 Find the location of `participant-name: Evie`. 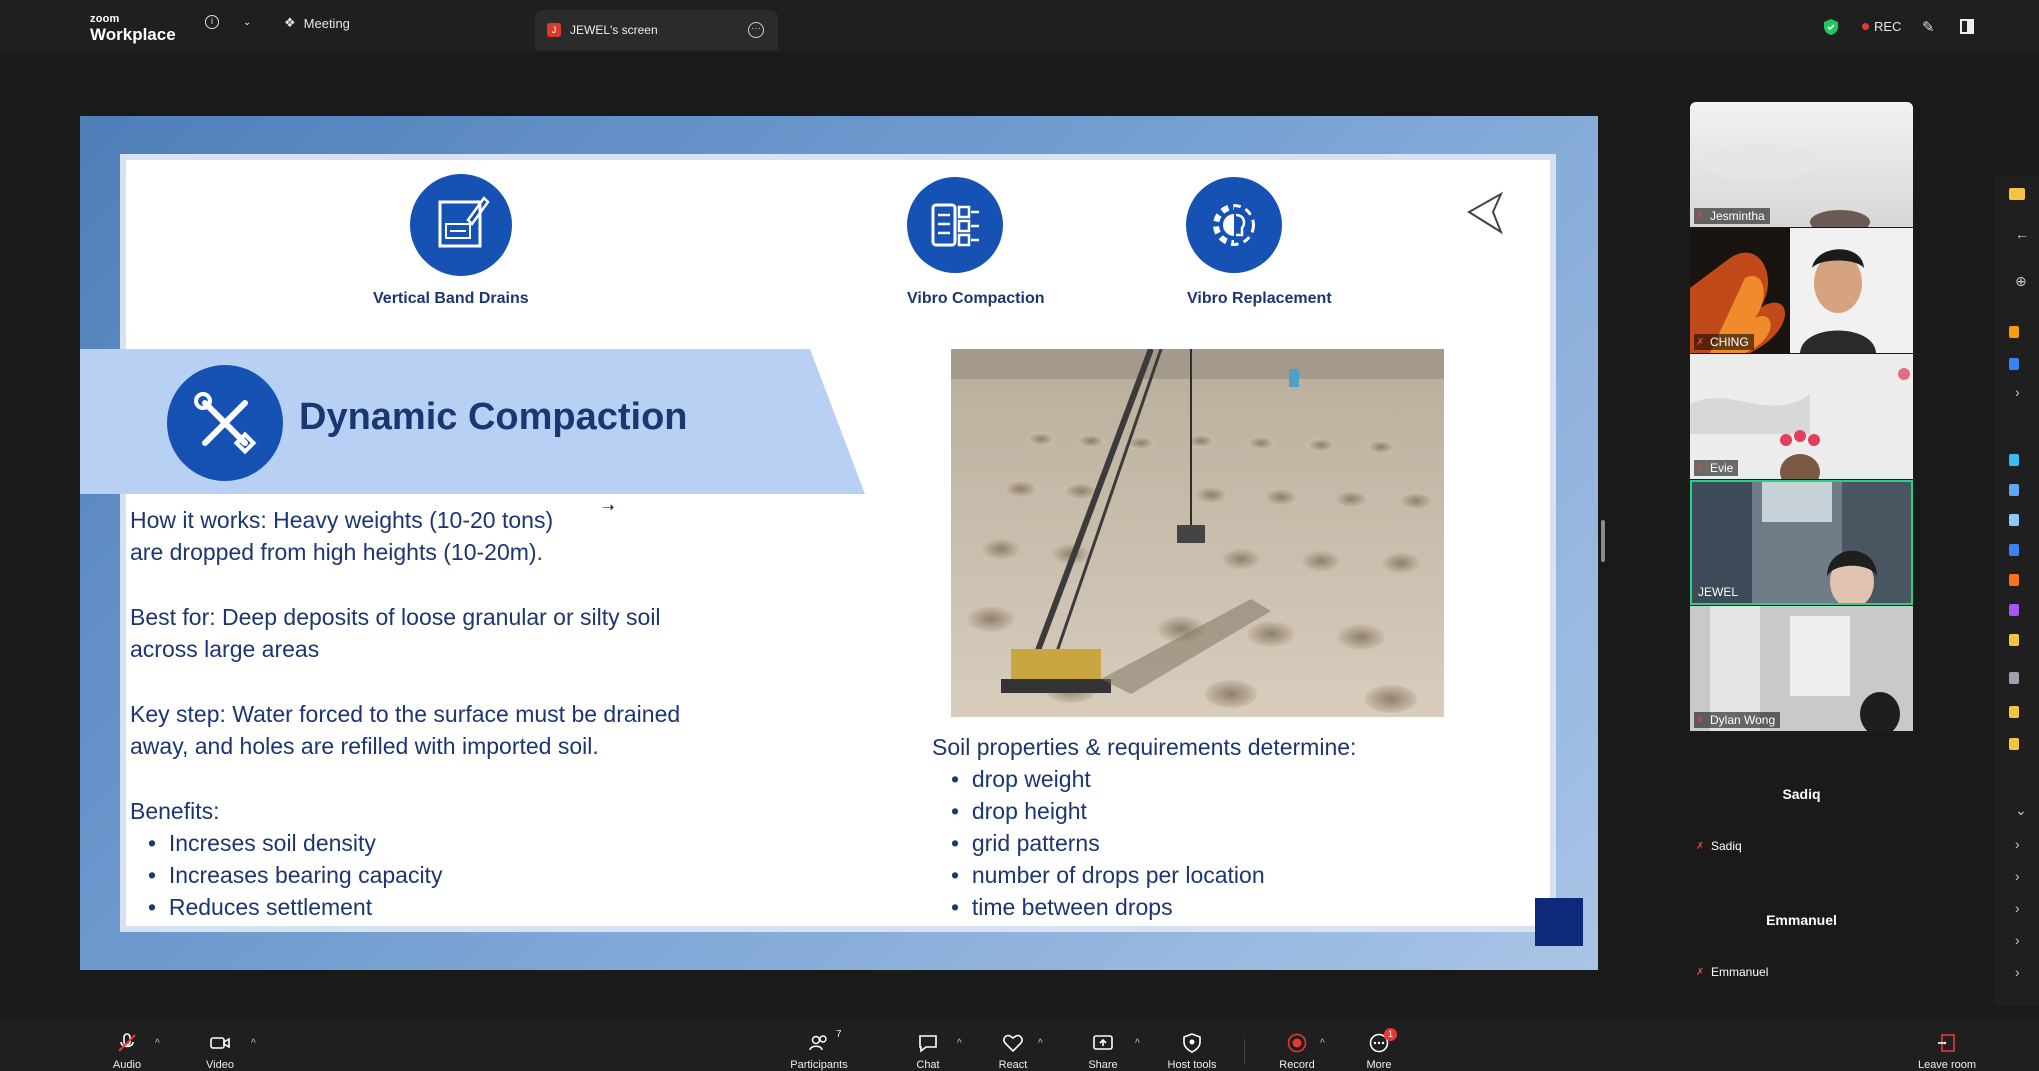

participant-name: Evie is located at coordinates (1722, 468).